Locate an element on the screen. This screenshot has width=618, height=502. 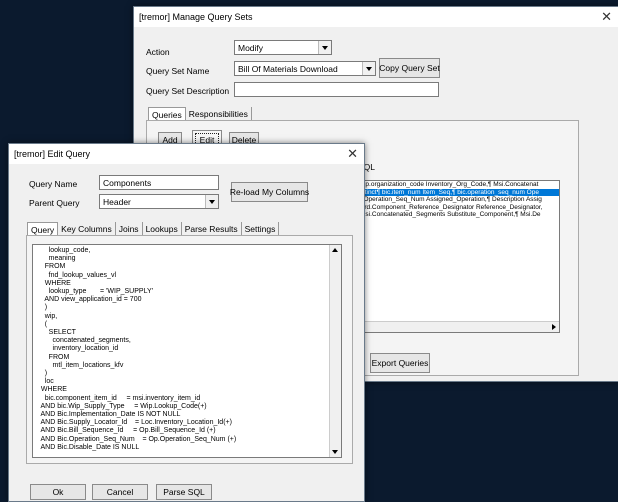
query-set-description-label: Query Set Description is located at coordinates (188, 91).